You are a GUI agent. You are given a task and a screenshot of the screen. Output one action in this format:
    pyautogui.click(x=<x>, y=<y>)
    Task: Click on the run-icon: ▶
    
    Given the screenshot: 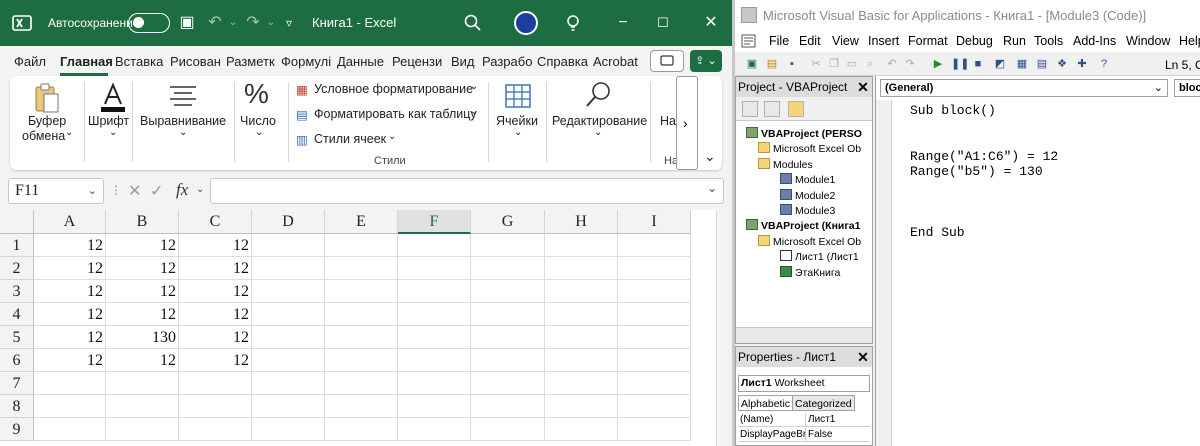 What is the action you would take?
    pyautogui.click(x=938, y=64)
    